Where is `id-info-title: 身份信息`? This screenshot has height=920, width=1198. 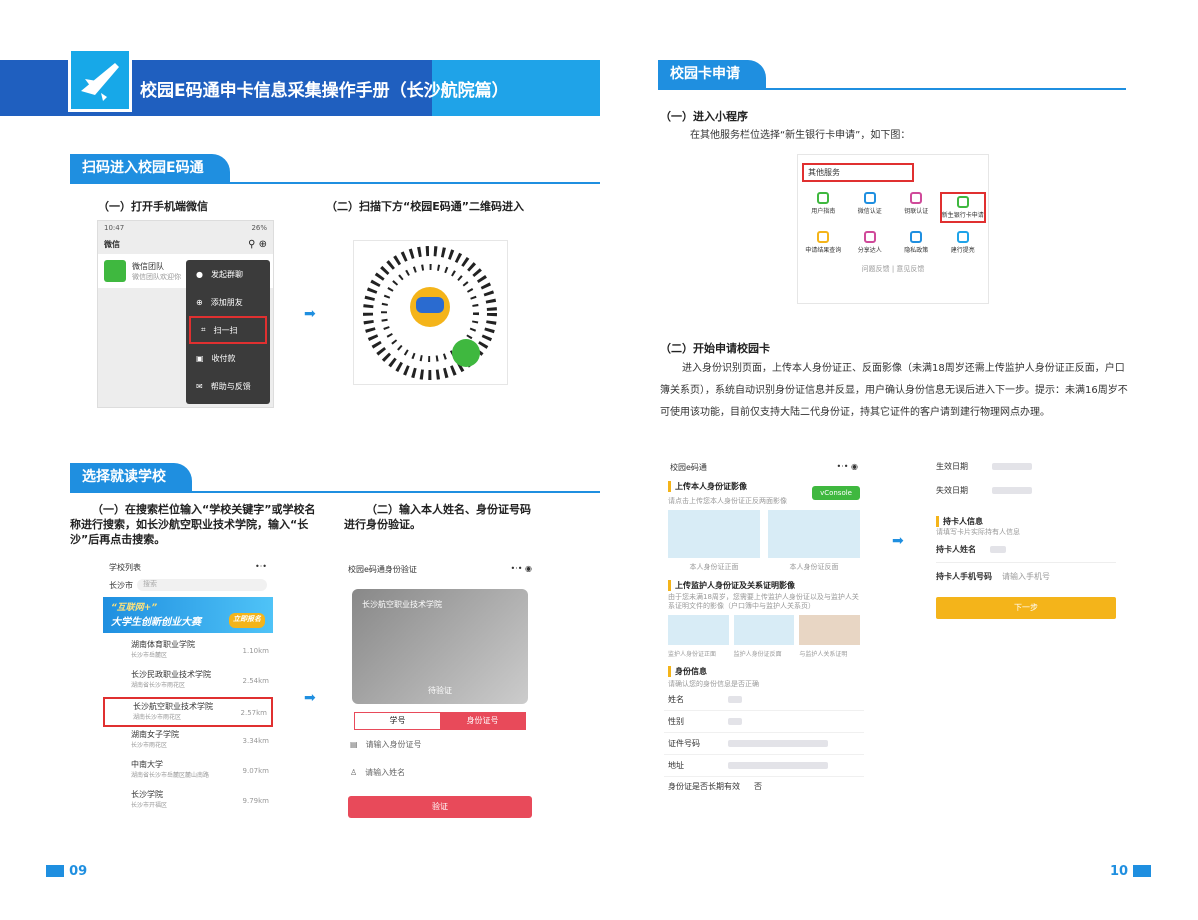
id-info-title: 身份信息 is located at coordinates (764, 671).